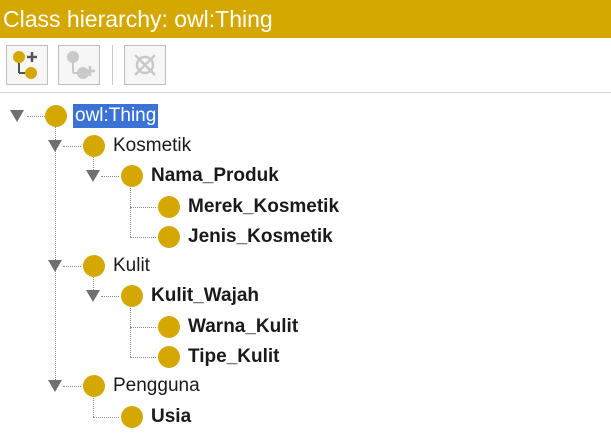 Image resolution: width=611 pixels, height=438 pixels. Describe the element at coordinates (215, 175) in the screenshot. I see `tree-node-label: Nama_Produk` at that location.